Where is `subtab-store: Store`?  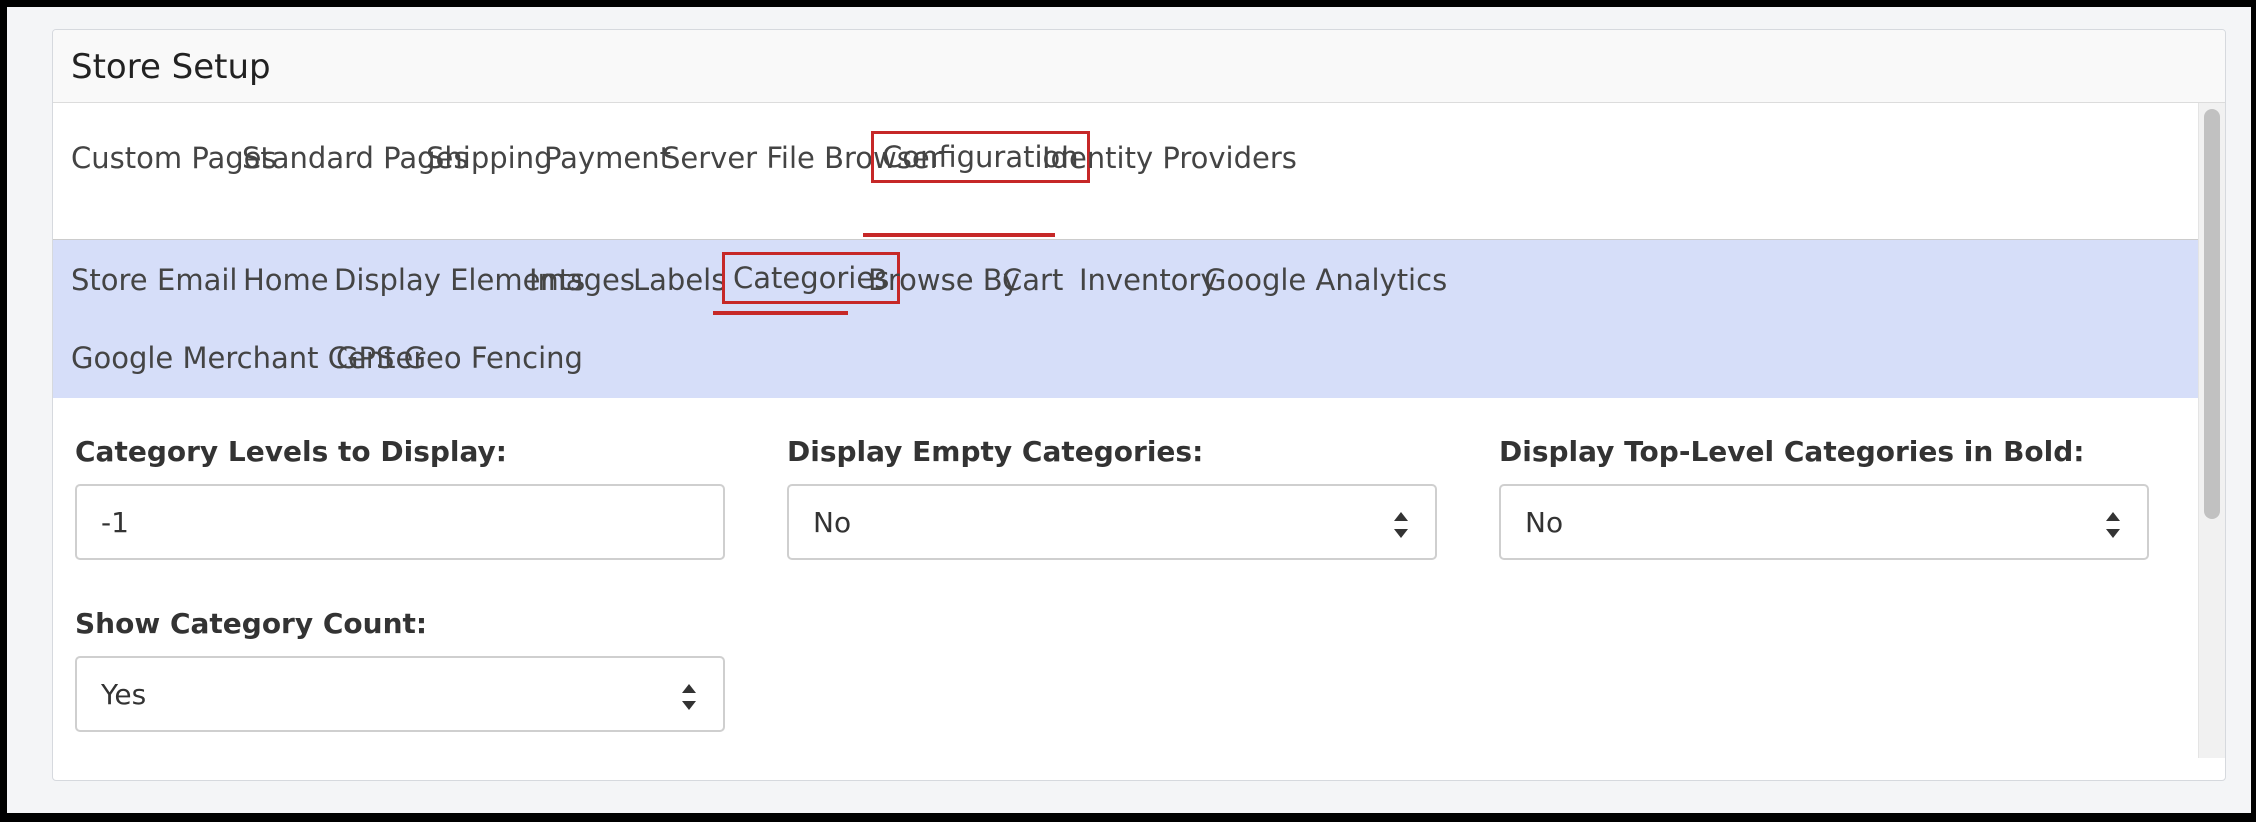 subtab-store: Store is located at coordinates (109, 280).